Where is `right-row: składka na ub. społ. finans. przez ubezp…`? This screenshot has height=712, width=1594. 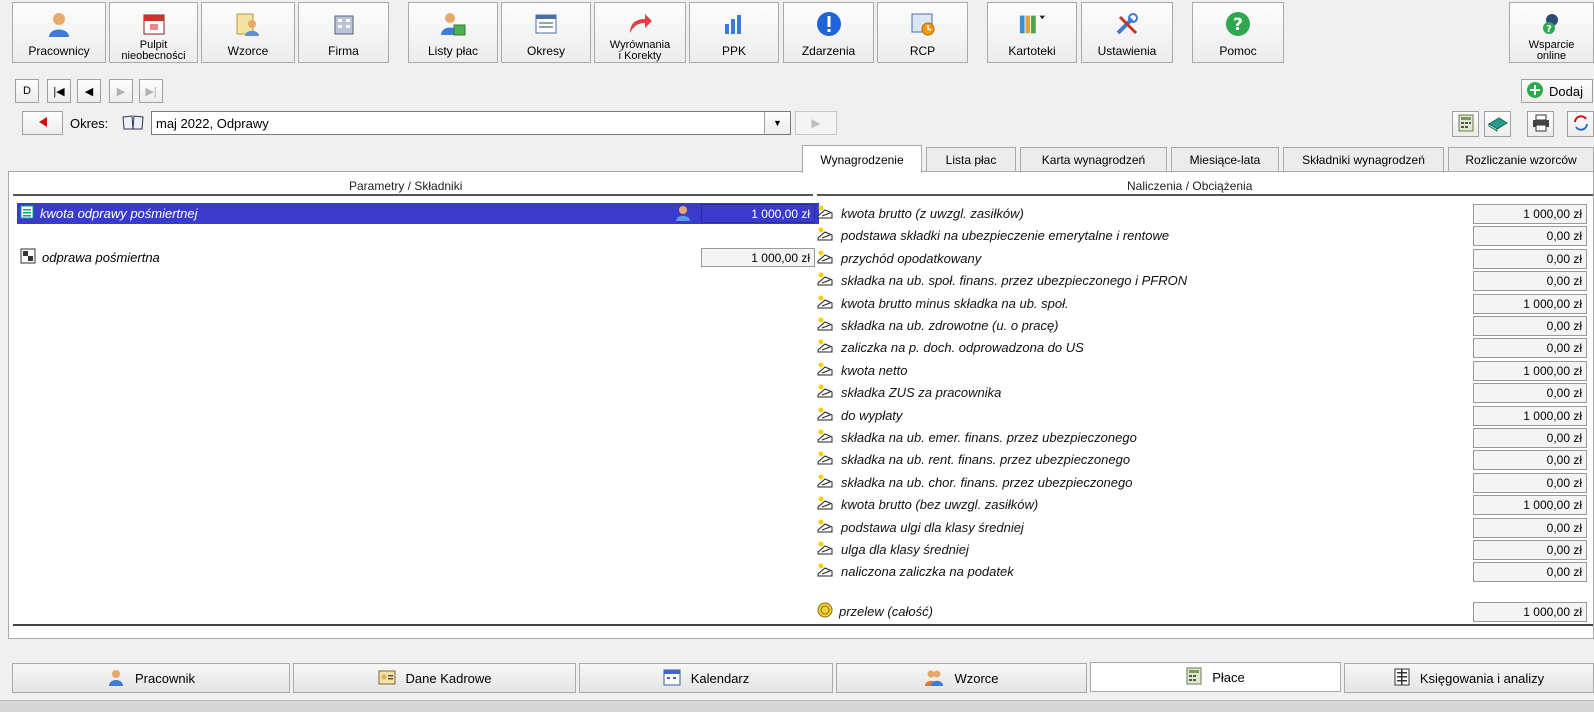
right-row: składka na ub. społ. finans. przez ubezp… is located at coordinates (1202, 281).